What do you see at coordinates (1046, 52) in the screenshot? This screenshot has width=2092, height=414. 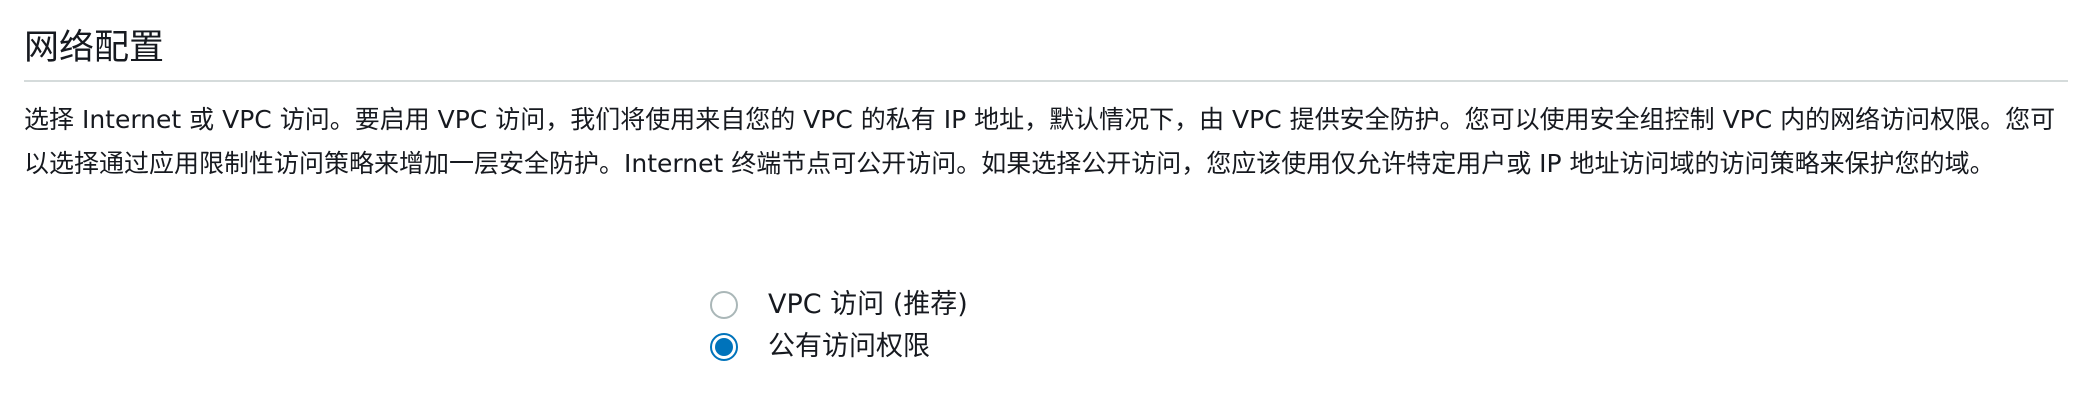 I see `section-title: 网络配置` at bounding box center [1046, 52].